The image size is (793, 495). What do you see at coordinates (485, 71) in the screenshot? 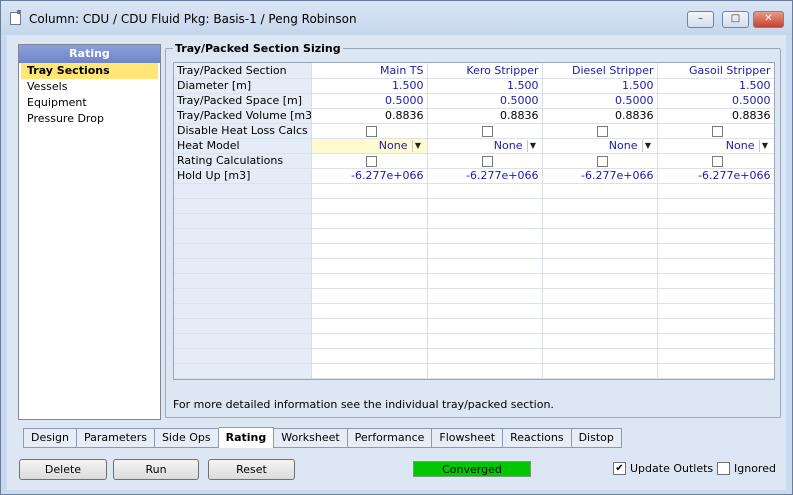
I see `column-header-kero-stripper: Kero Stripper` at bounding box center [485, 71].